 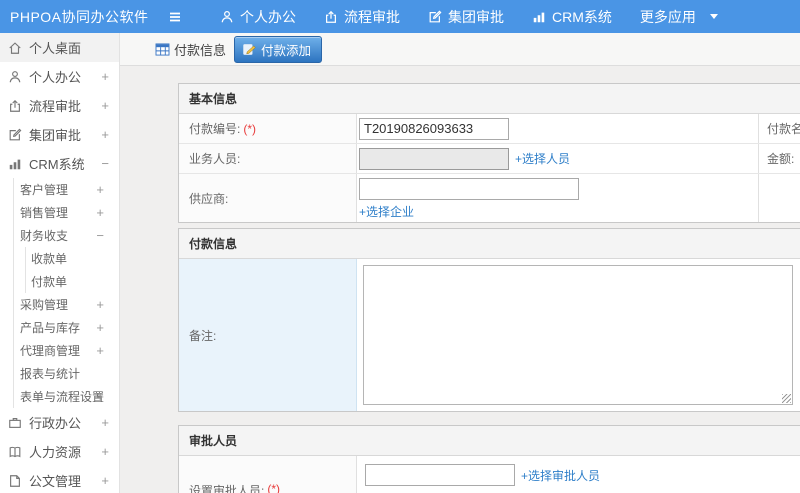 What do you see at coordinates (582, 16) in the screenshot?
I see `nav-label: CRM系统` at bounding box center [582, 16].